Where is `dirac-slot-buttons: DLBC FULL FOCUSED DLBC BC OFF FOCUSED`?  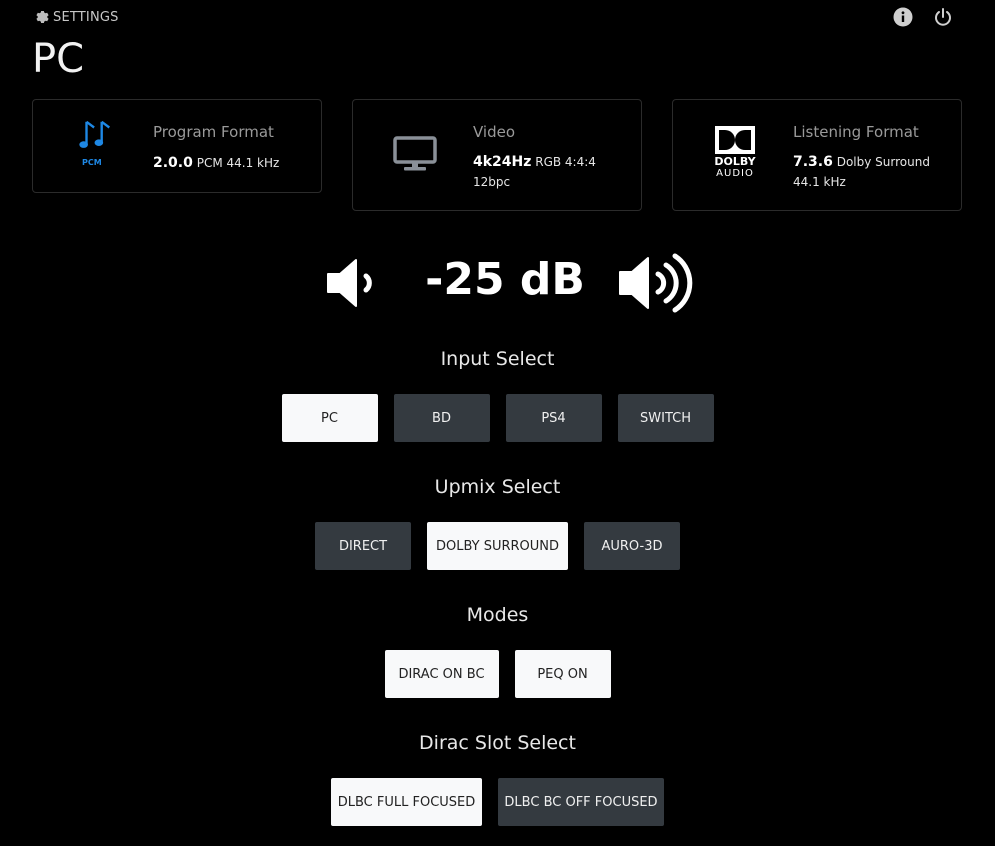 dirac-slot-buttons: DLBC FULL FOCUSED DLBC BC OFF FOCUSED is located at coordinates (497, 802).